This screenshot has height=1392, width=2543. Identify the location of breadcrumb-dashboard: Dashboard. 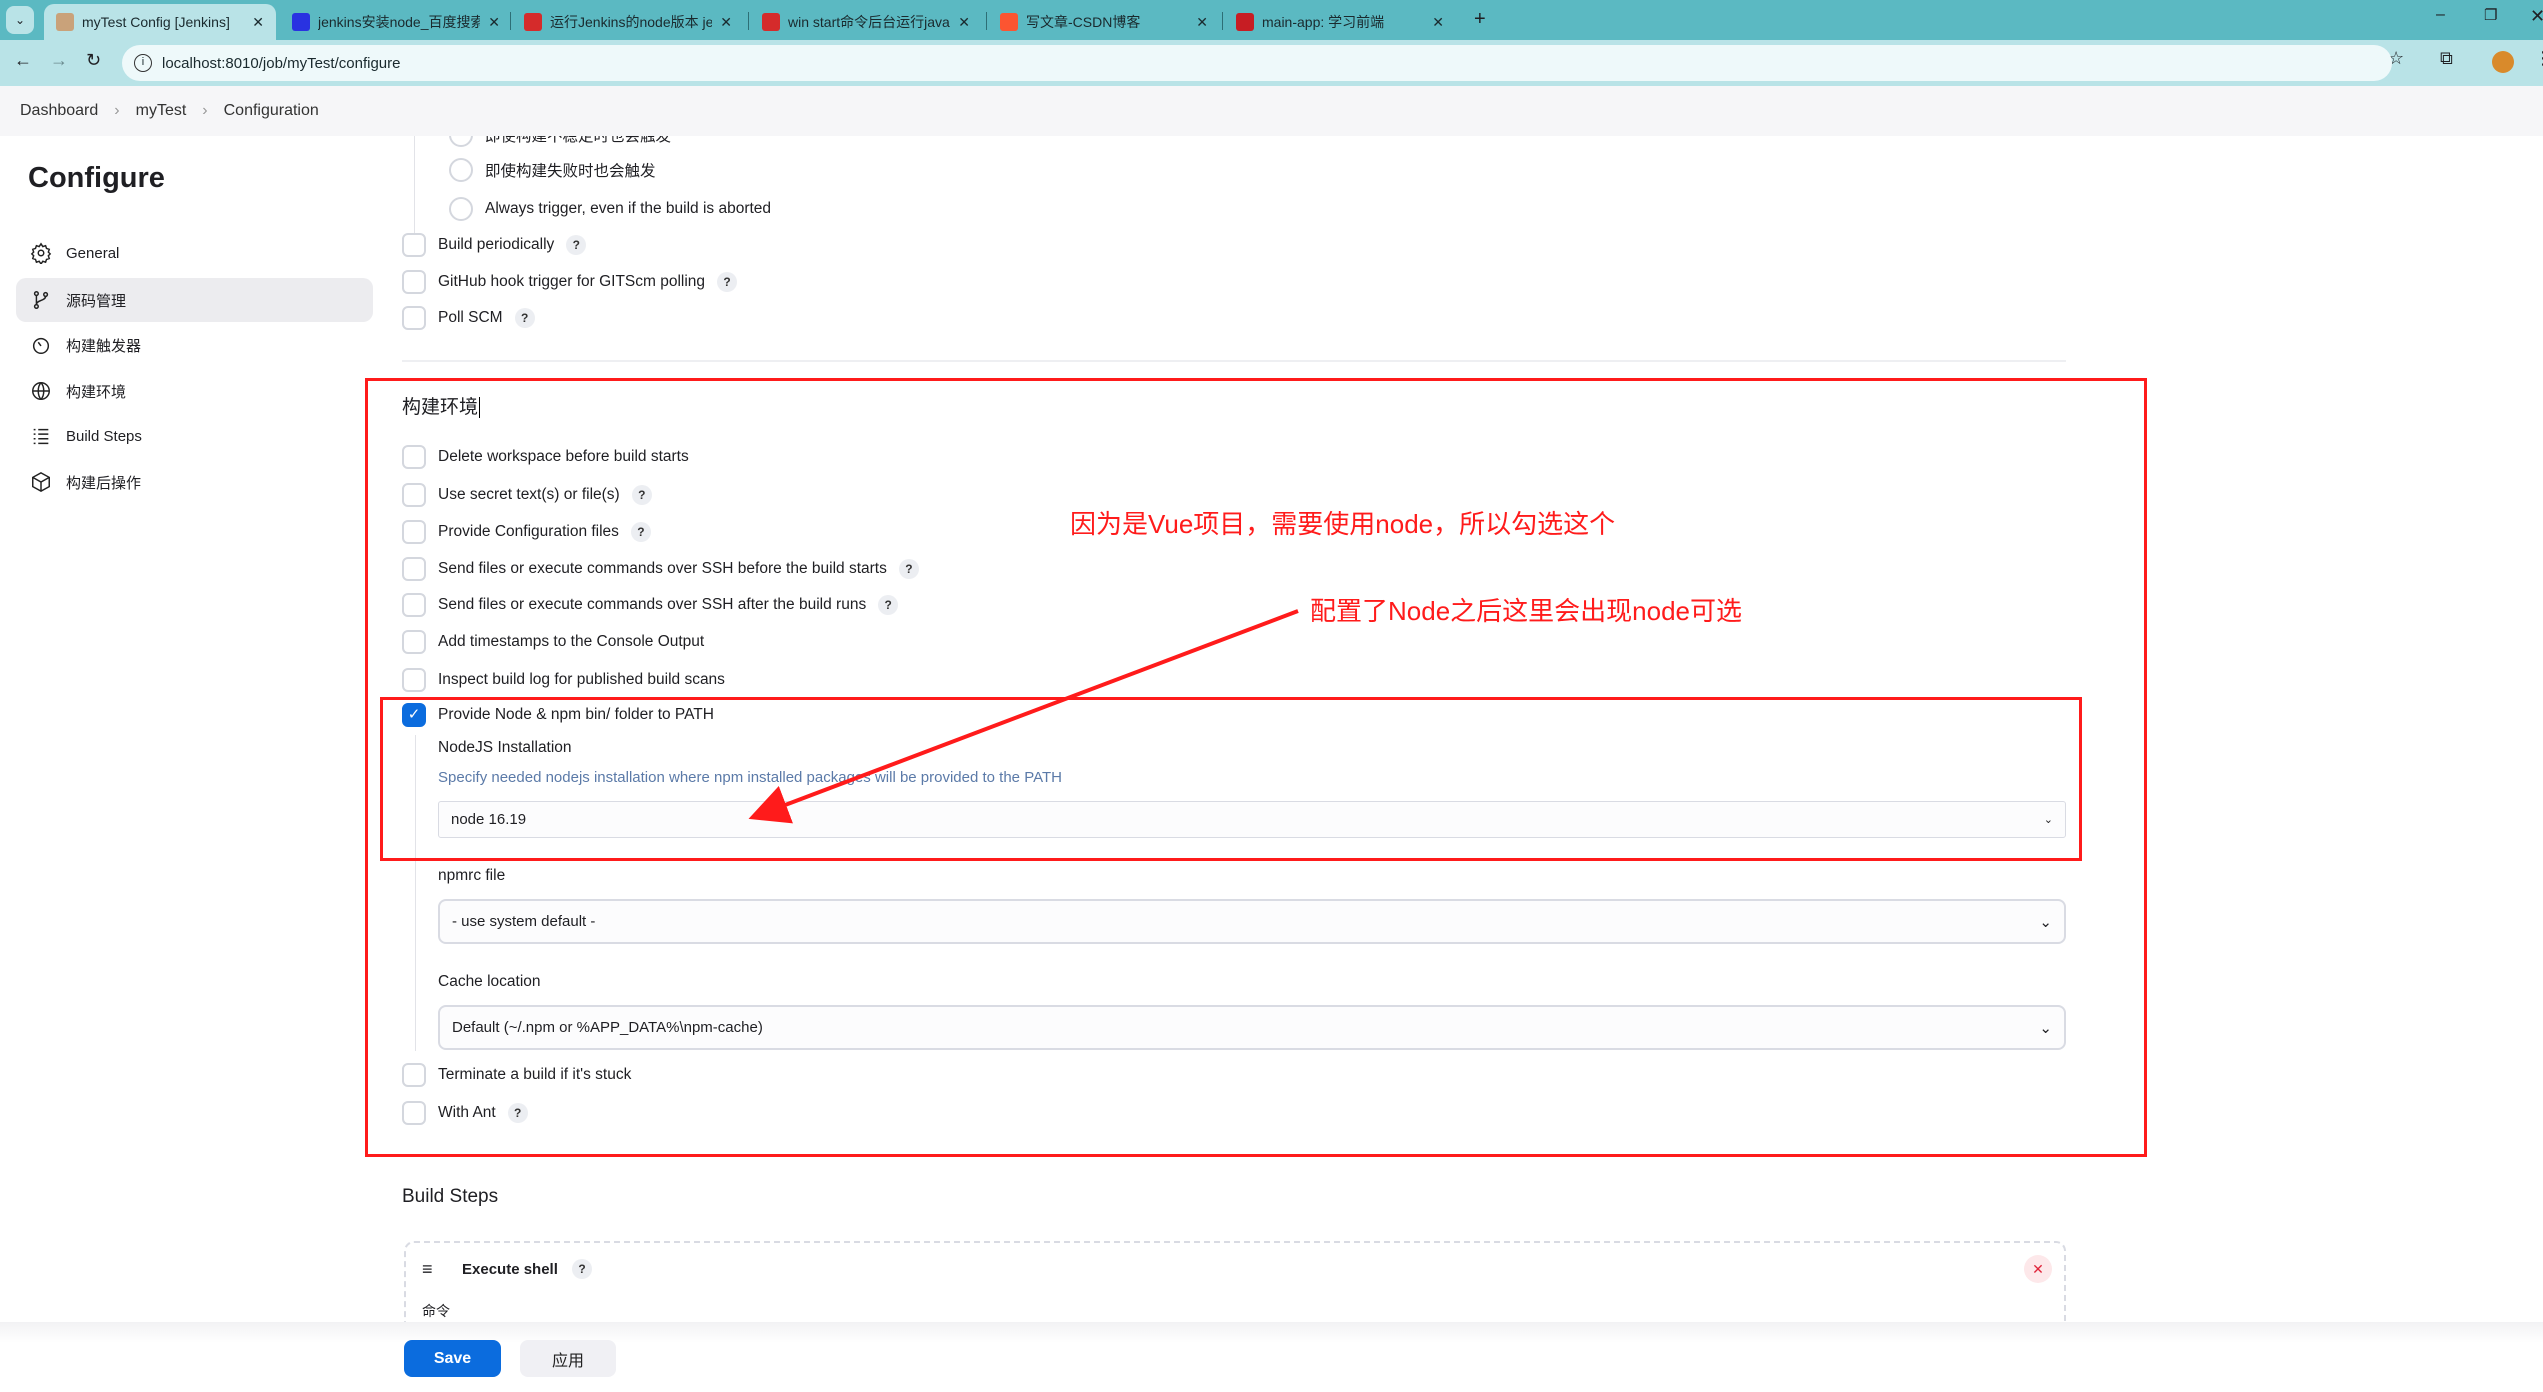
(59, 111).